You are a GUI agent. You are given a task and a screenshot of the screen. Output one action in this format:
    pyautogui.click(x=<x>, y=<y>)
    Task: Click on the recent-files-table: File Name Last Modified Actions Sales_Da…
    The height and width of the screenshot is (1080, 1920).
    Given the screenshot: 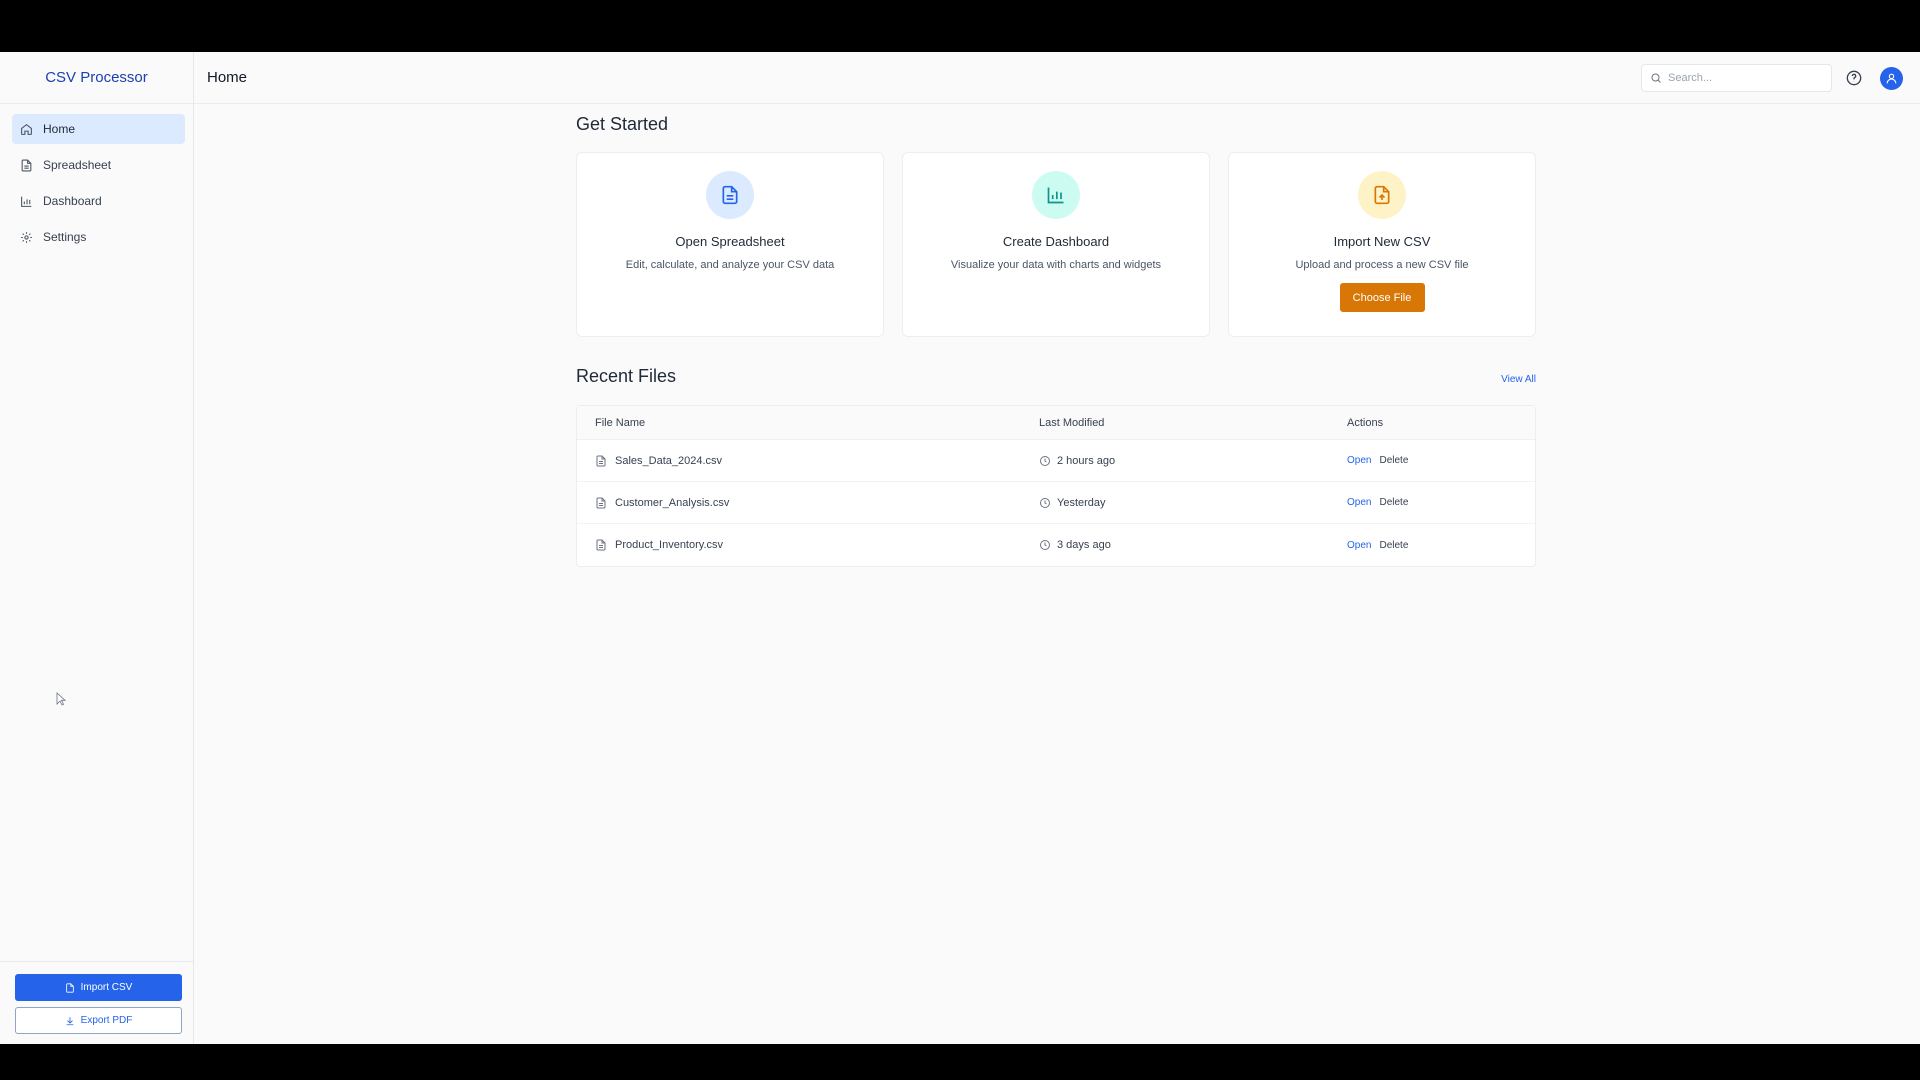 What is the action you would take?
    pyautogui.click(x=1056, y=486)
    